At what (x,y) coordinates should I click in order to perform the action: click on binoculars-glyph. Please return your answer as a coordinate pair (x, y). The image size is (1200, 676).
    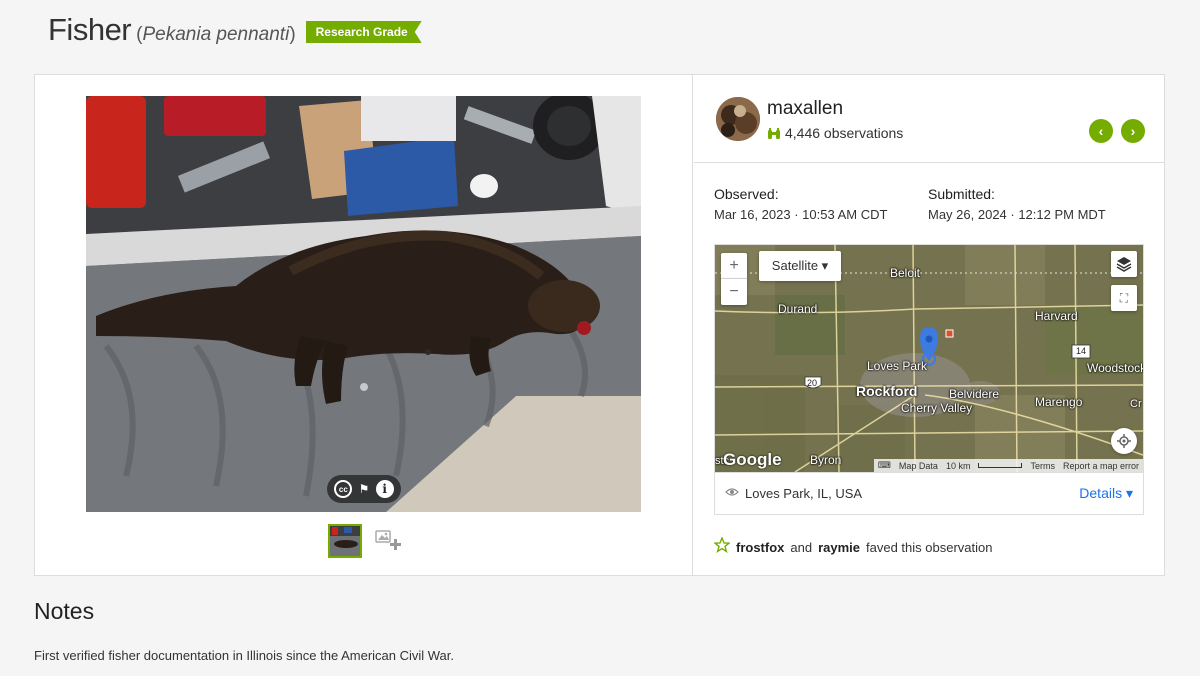
    Looking at the image, I should click on (774, 133).